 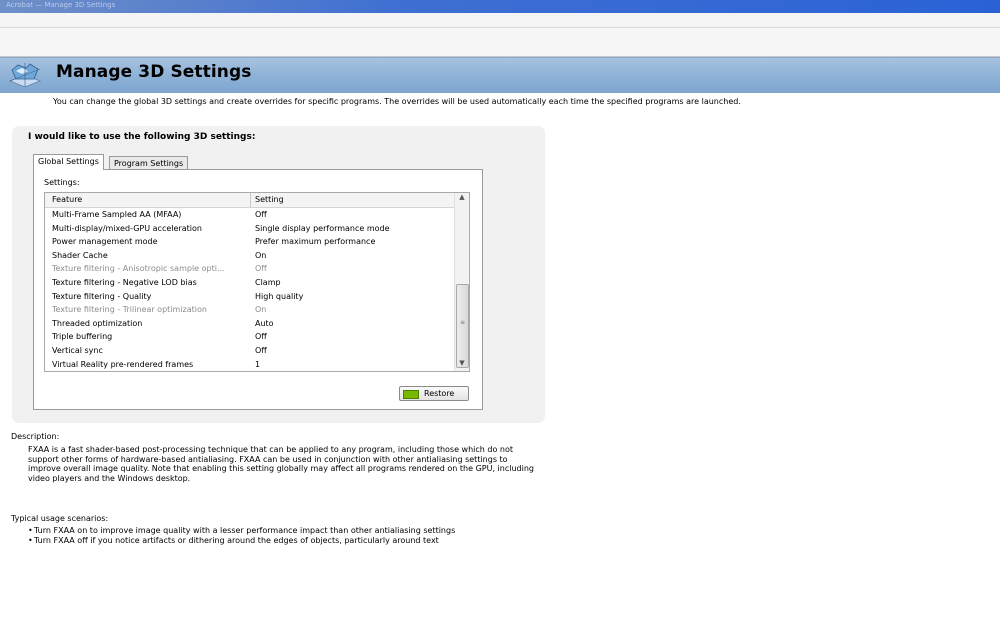 What do you see at coordinates (249, 256) in the screenshot?
I see `setting-row: Shader Cache On` at bounding box center [249, 256].